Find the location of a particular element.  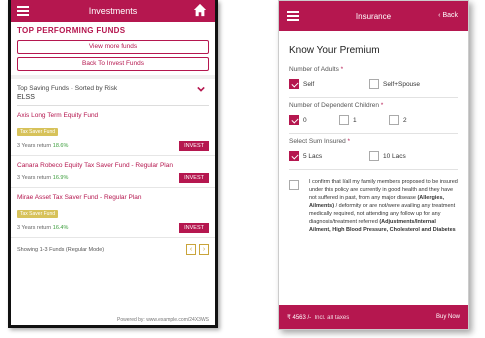

buy-now-button: Buy Now is located at coordinates (448, 317).